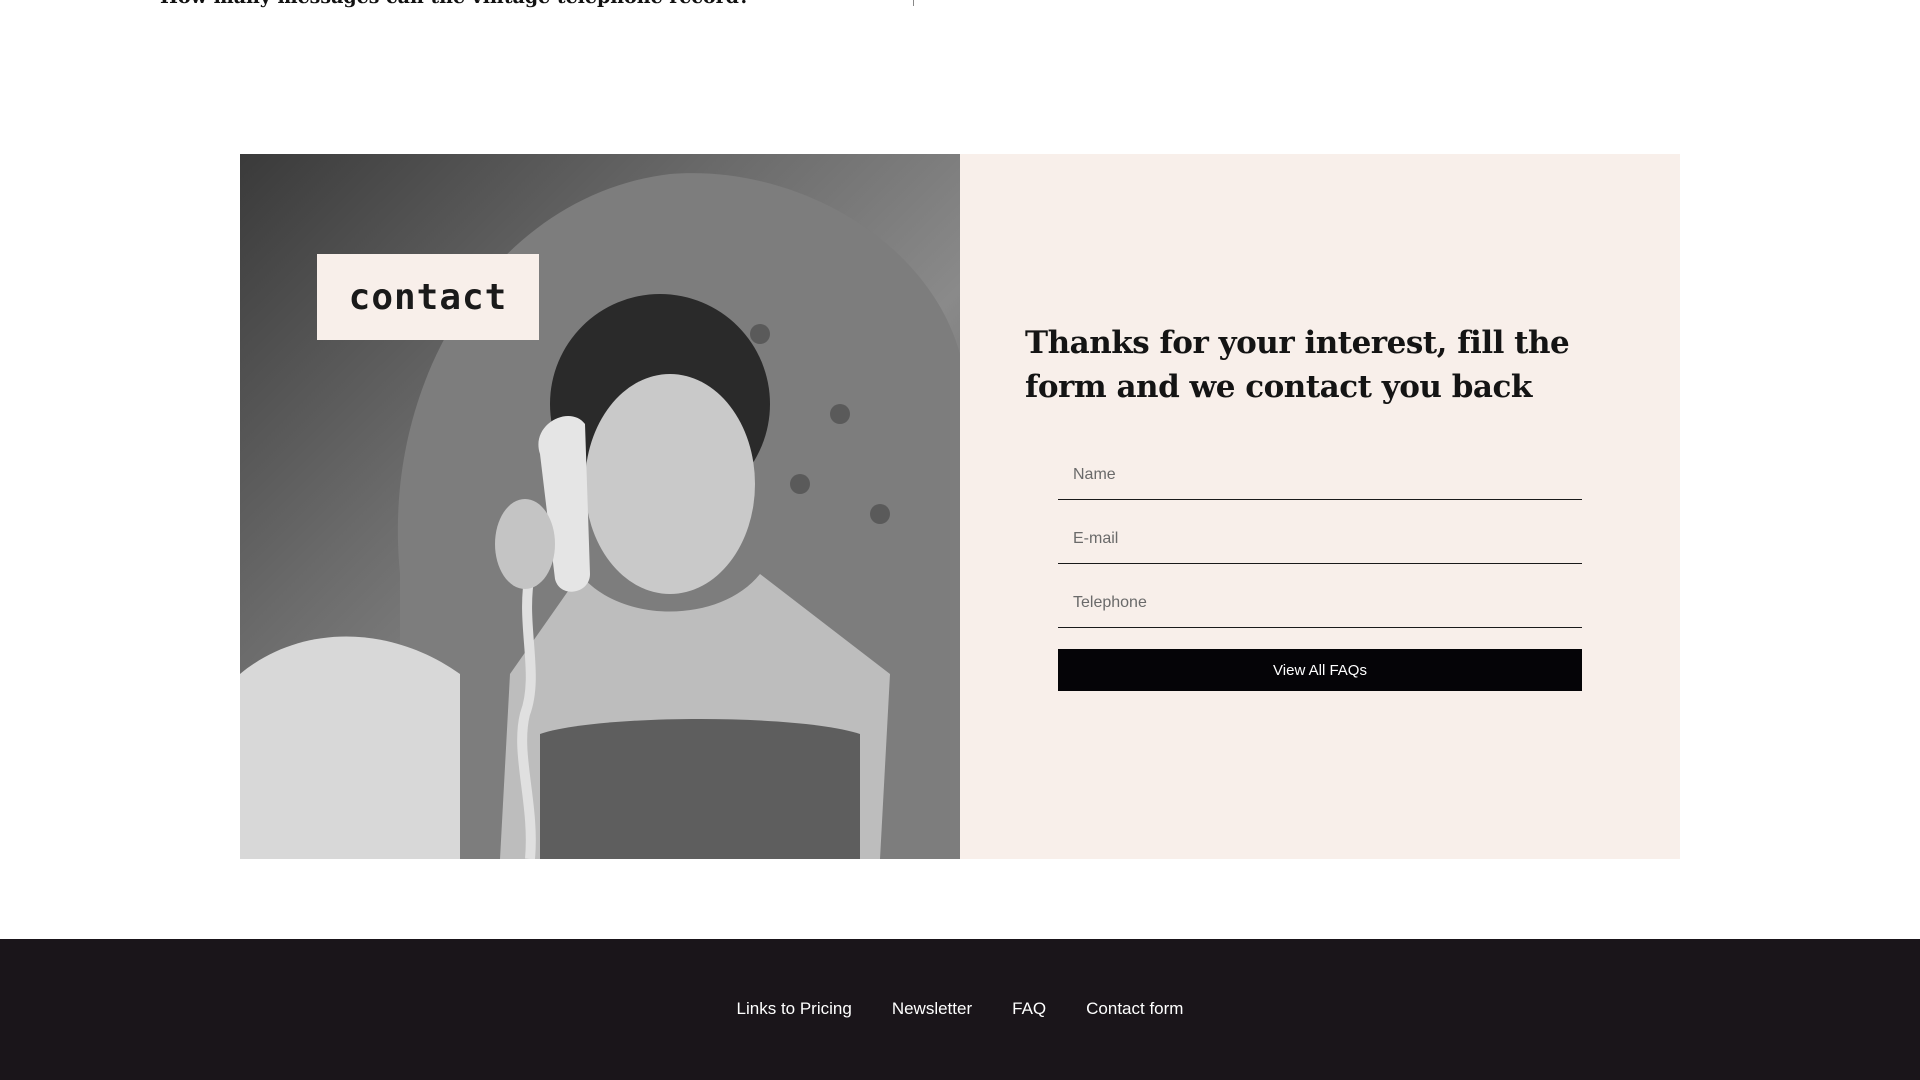 The width and height of the screenshot is (1920, 1080). What do you see at coordinates (1320, 603) in the screenshot?
I see `telephone-field` at bounding box center [1320, 603].